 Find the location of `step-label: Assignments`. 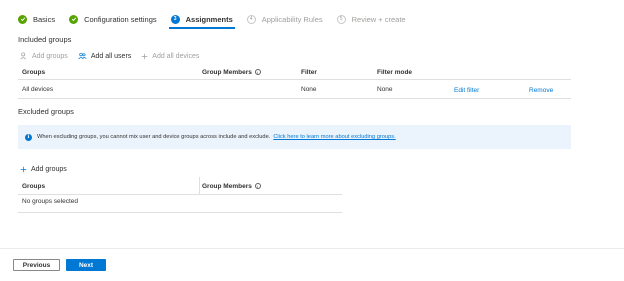

step-label: Assignments is located at coordinates (209, 19).